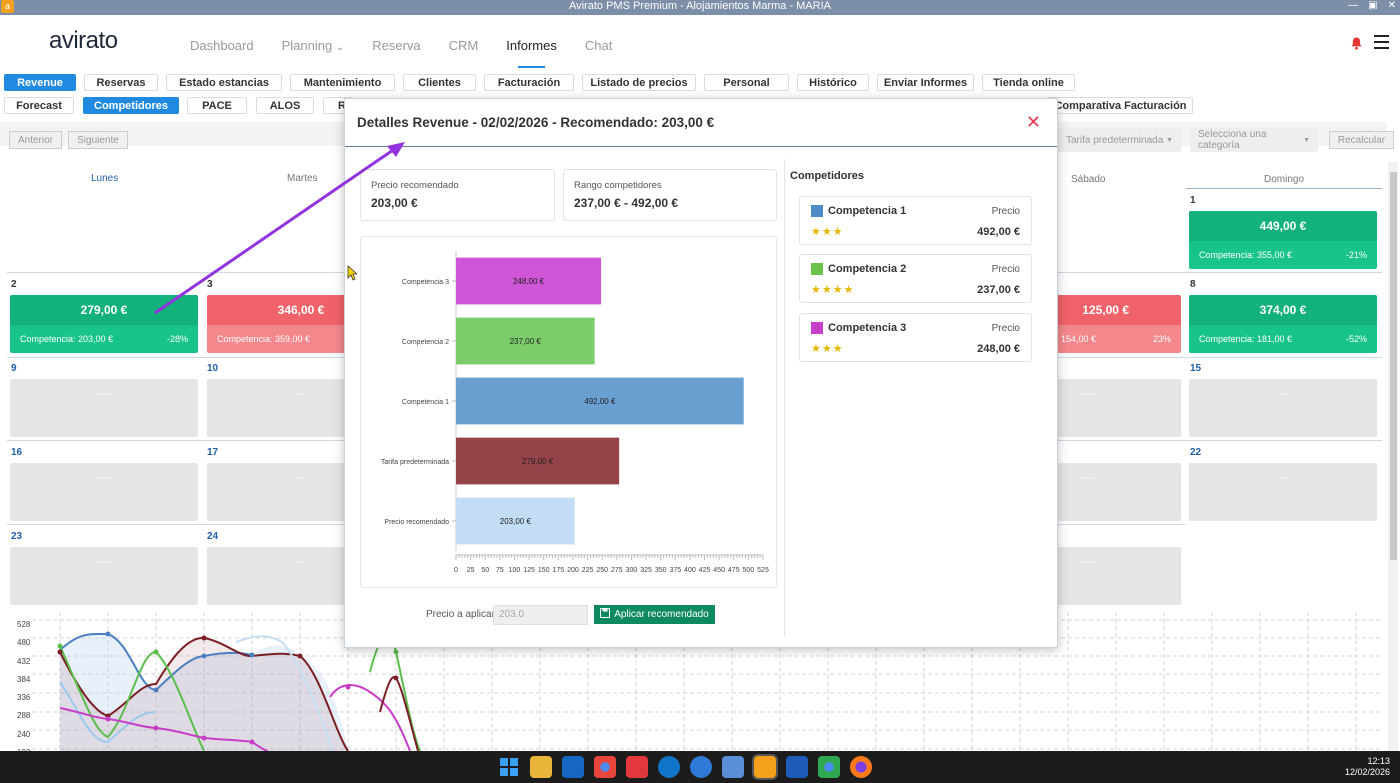 The image size is (1400, 783). I want to click on x-tick-label: 525, so click(763, 570).